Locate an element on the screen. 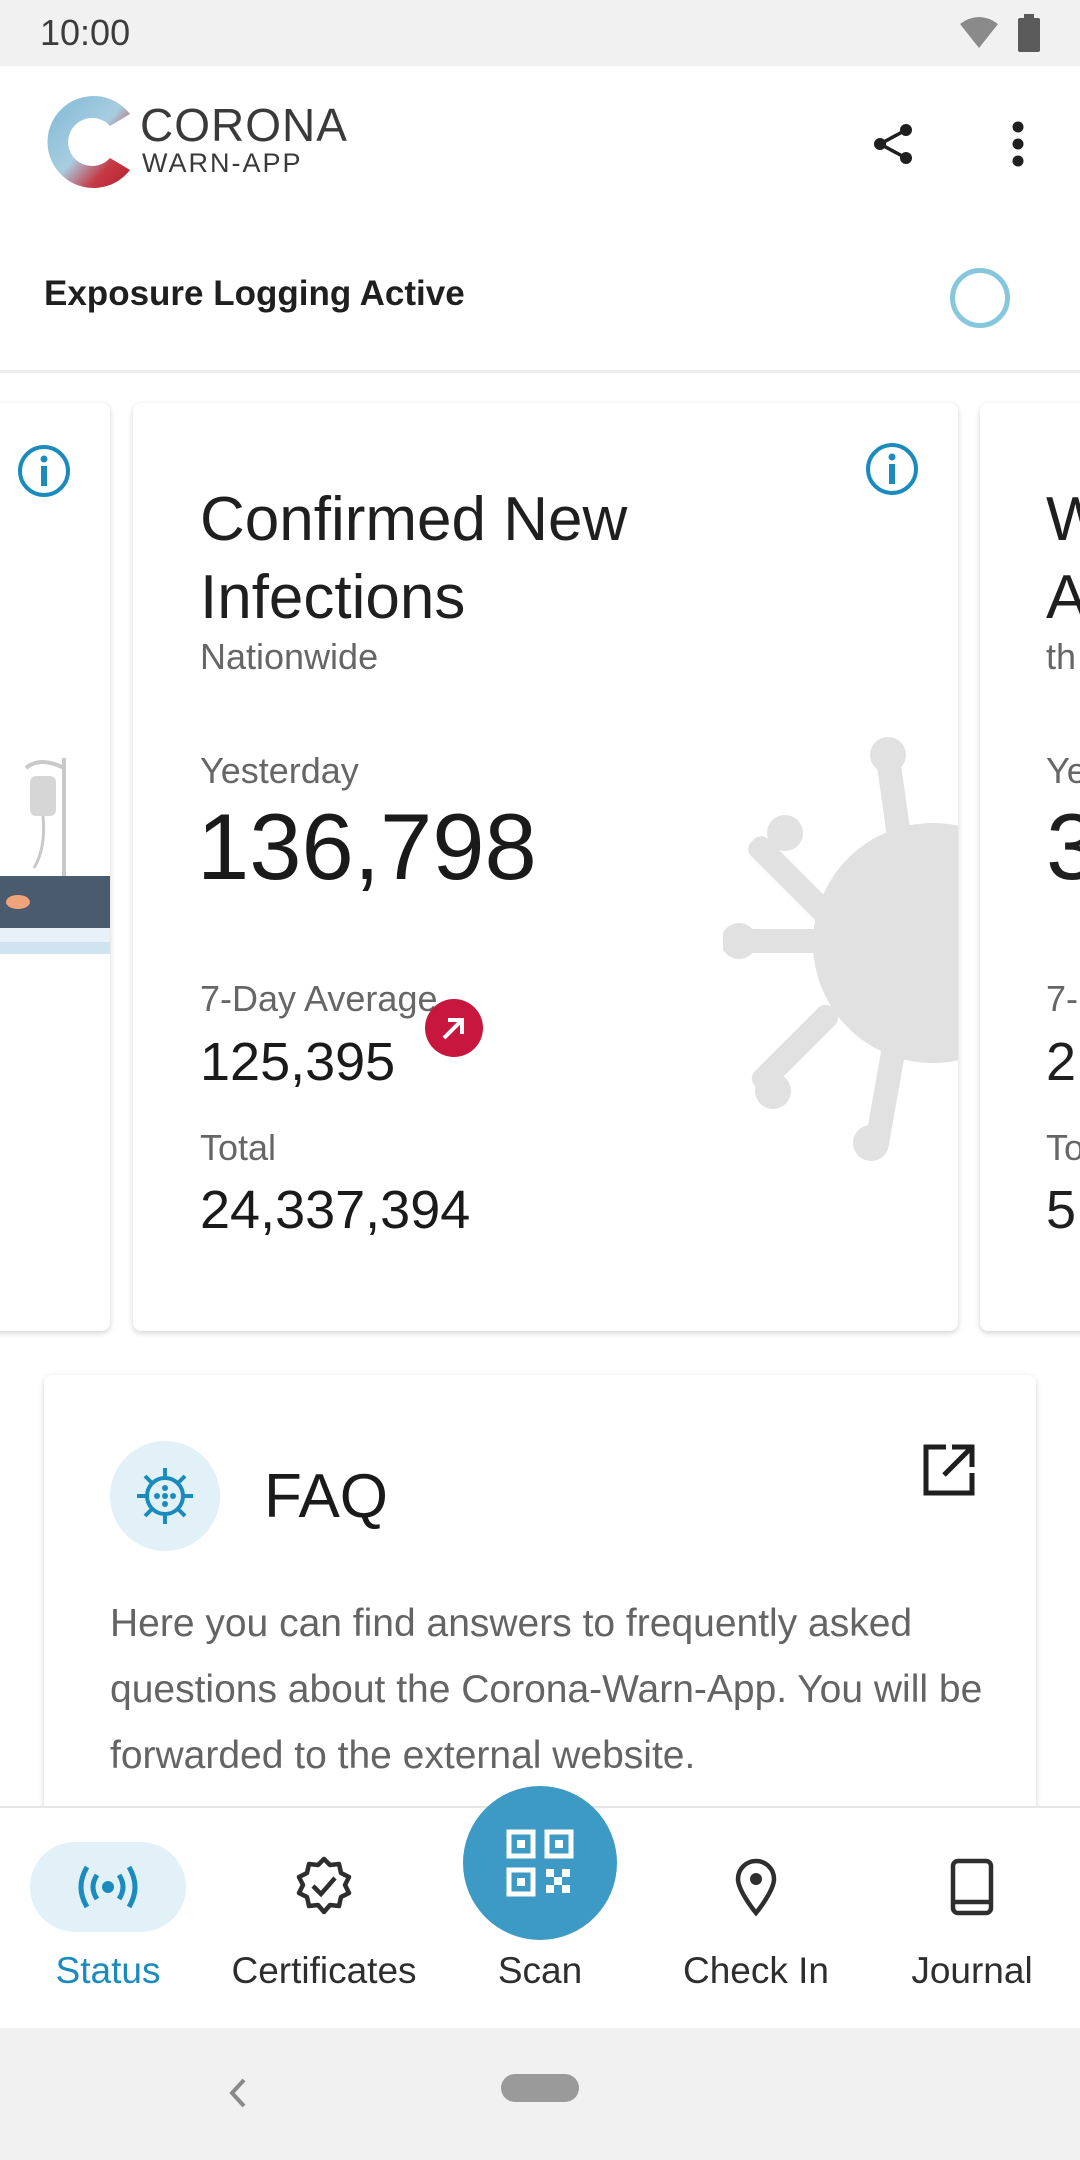 This screenshot has width=1080, height=2160. peek-label-2: 7- is located at coordinates (1062, 998).